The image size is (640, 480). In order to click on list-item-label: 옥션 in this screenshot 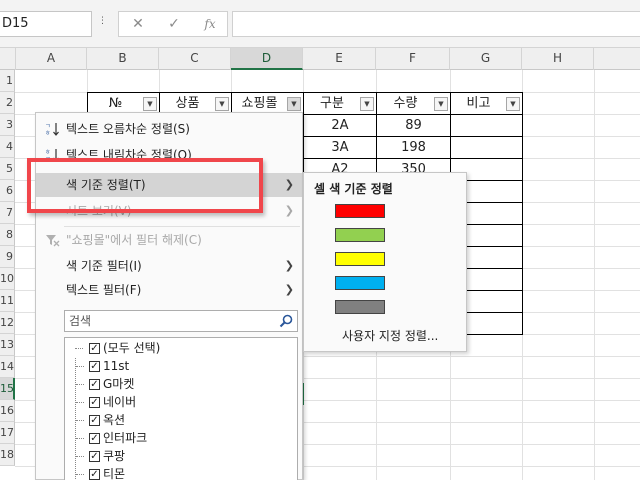, I will do `click(114, 420)`.